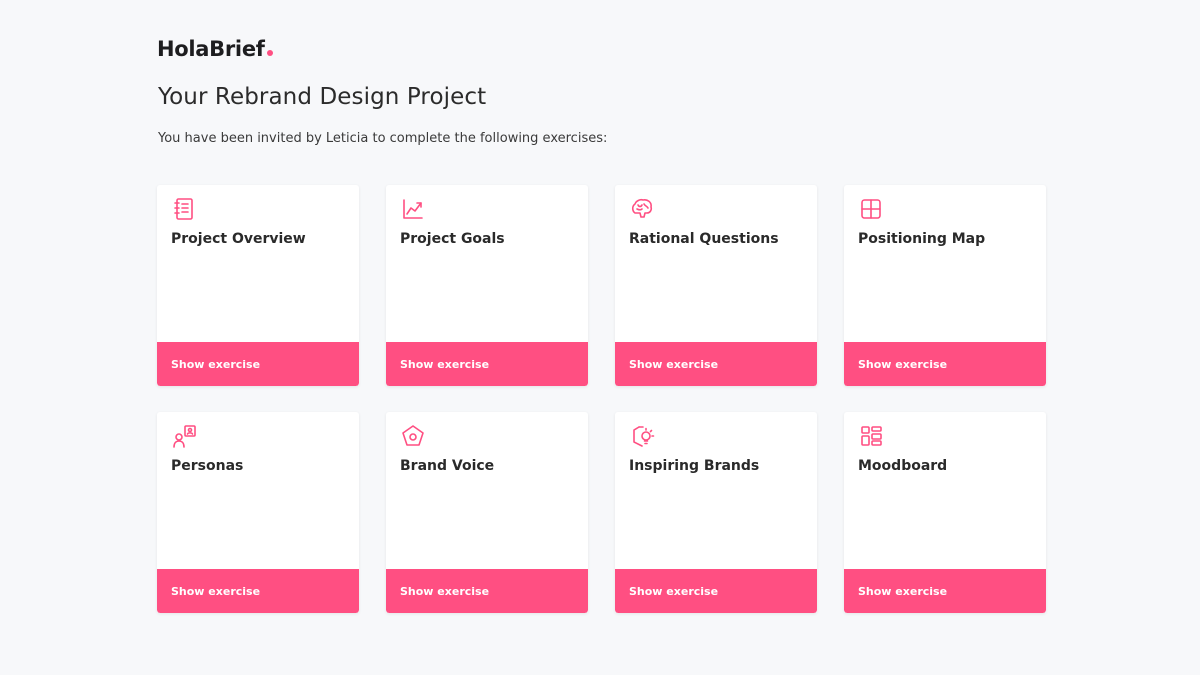 The image size is (1200, 675). Describe the element at coordinates (903, 466) in the screenshot. I see `card-title: Moodboard` at that location.